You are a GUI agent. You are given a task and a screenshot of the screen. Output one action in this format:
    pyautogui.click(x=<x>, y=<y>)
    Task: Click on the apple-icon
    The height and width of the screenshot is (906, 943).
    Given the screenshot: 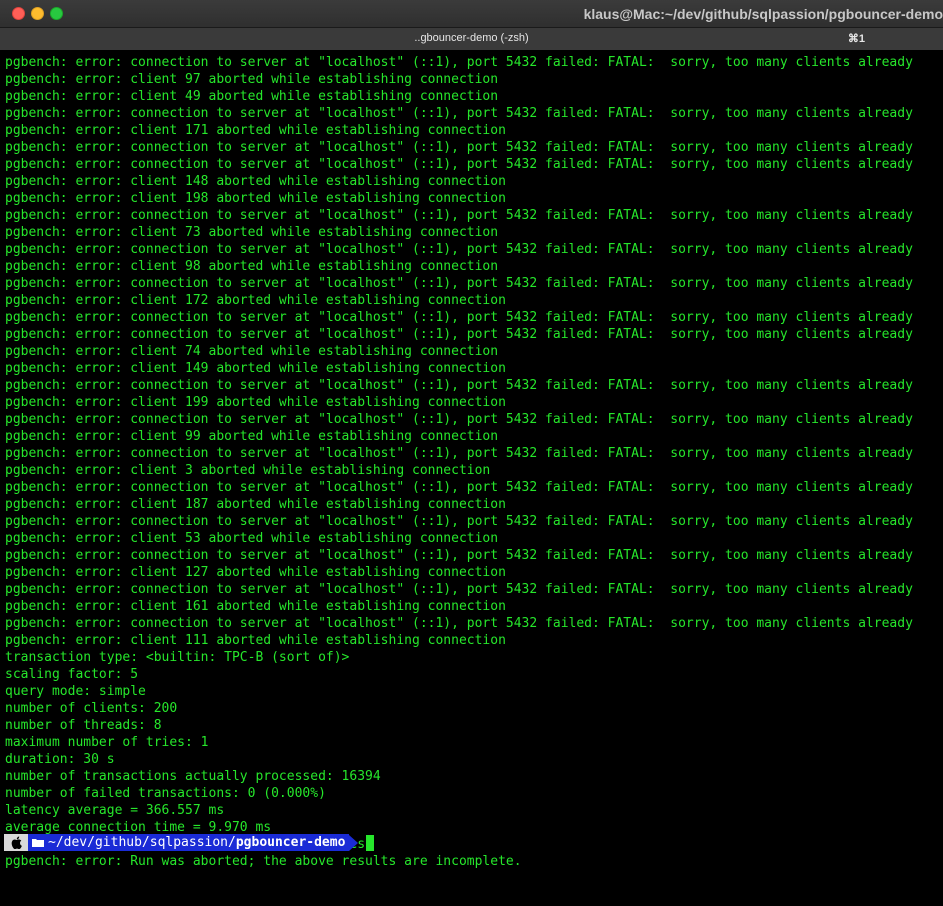 What is the action you would take?
    pyautogui.click(x=16, y=842)
    